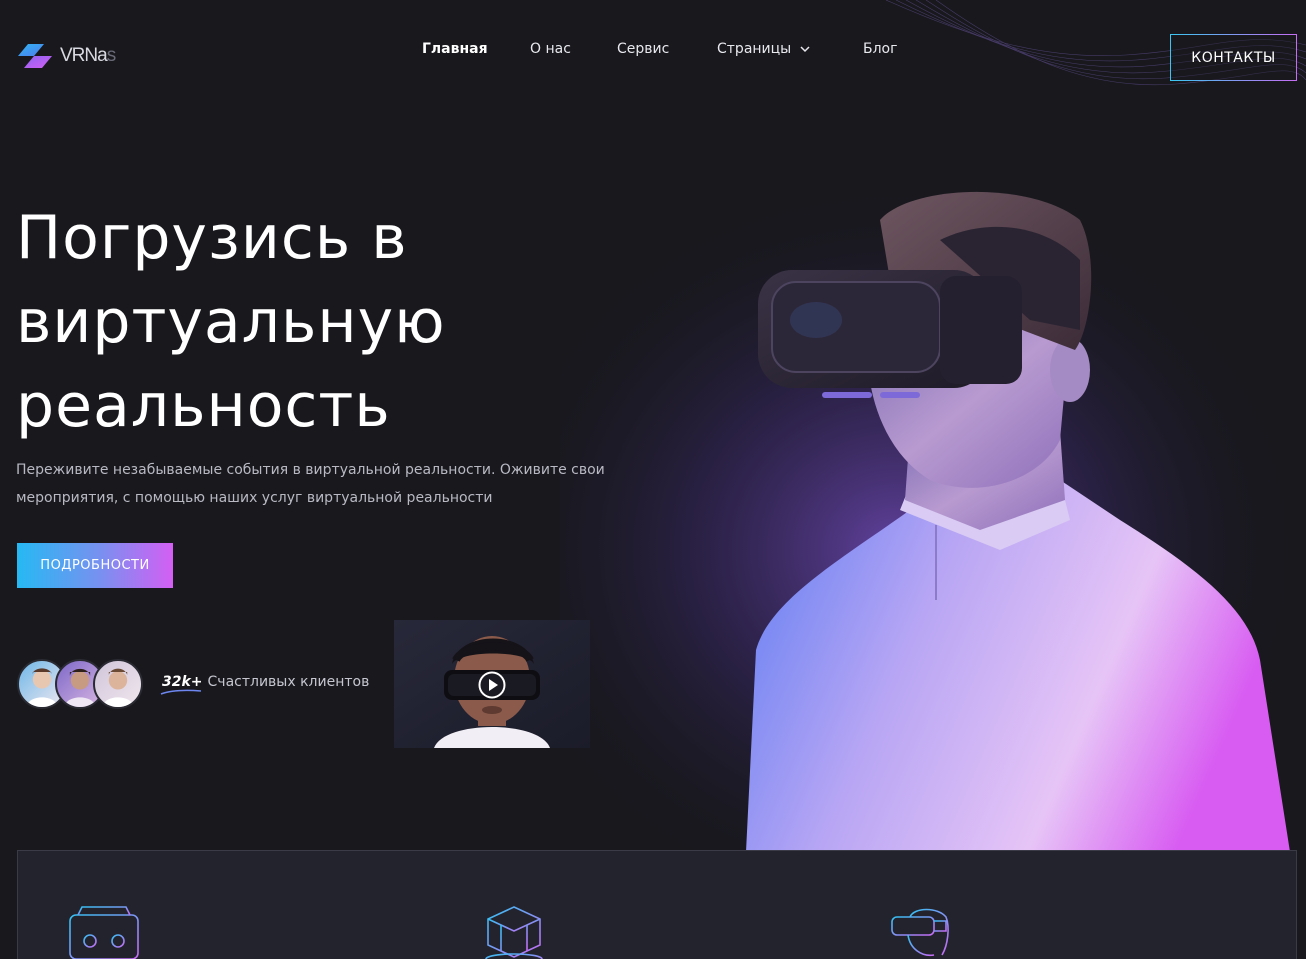  I want to click on hero-title-line-1: Погрузись в, so click(212, 238).